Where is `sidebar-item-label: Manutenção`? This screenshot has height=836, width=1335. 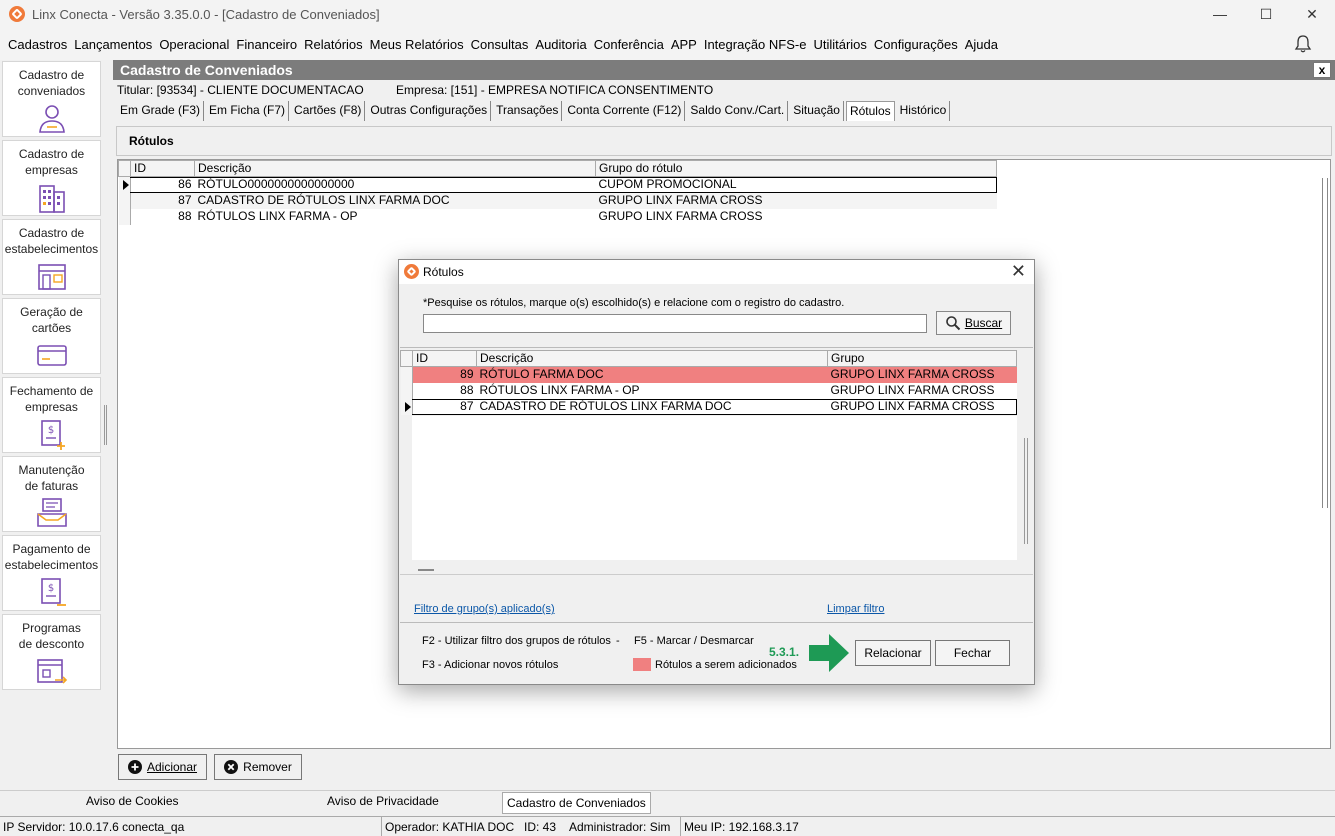
sidebar-item-label: Manutenção is located at coordinates (51, 470).